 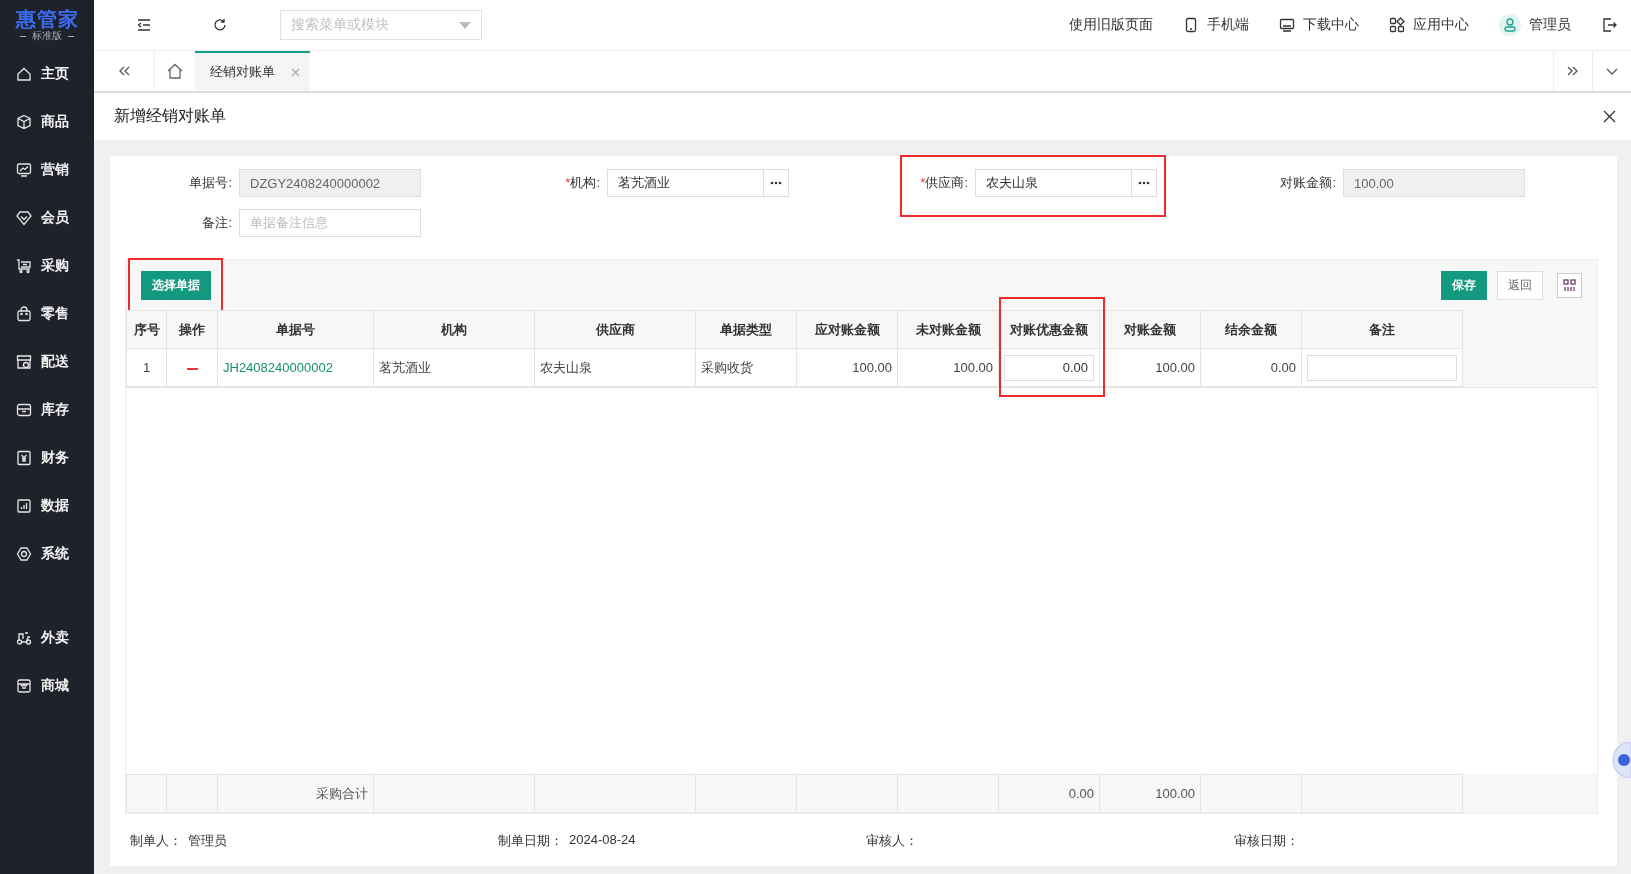 What do you see at coordinates (1429, 25) in the screenshot?
I see `header-link: 应用中心` at bounding box center [1429, 25].